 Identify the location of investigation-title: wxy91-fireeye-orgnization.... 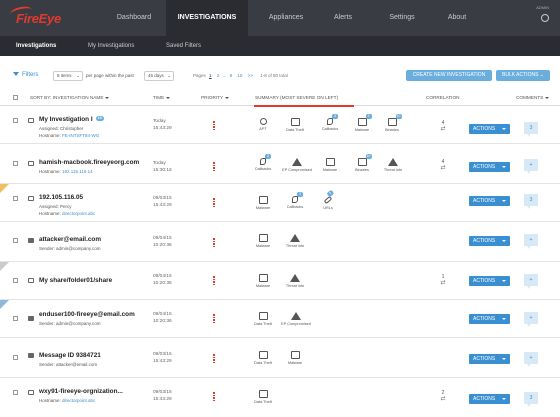
(81, 391).